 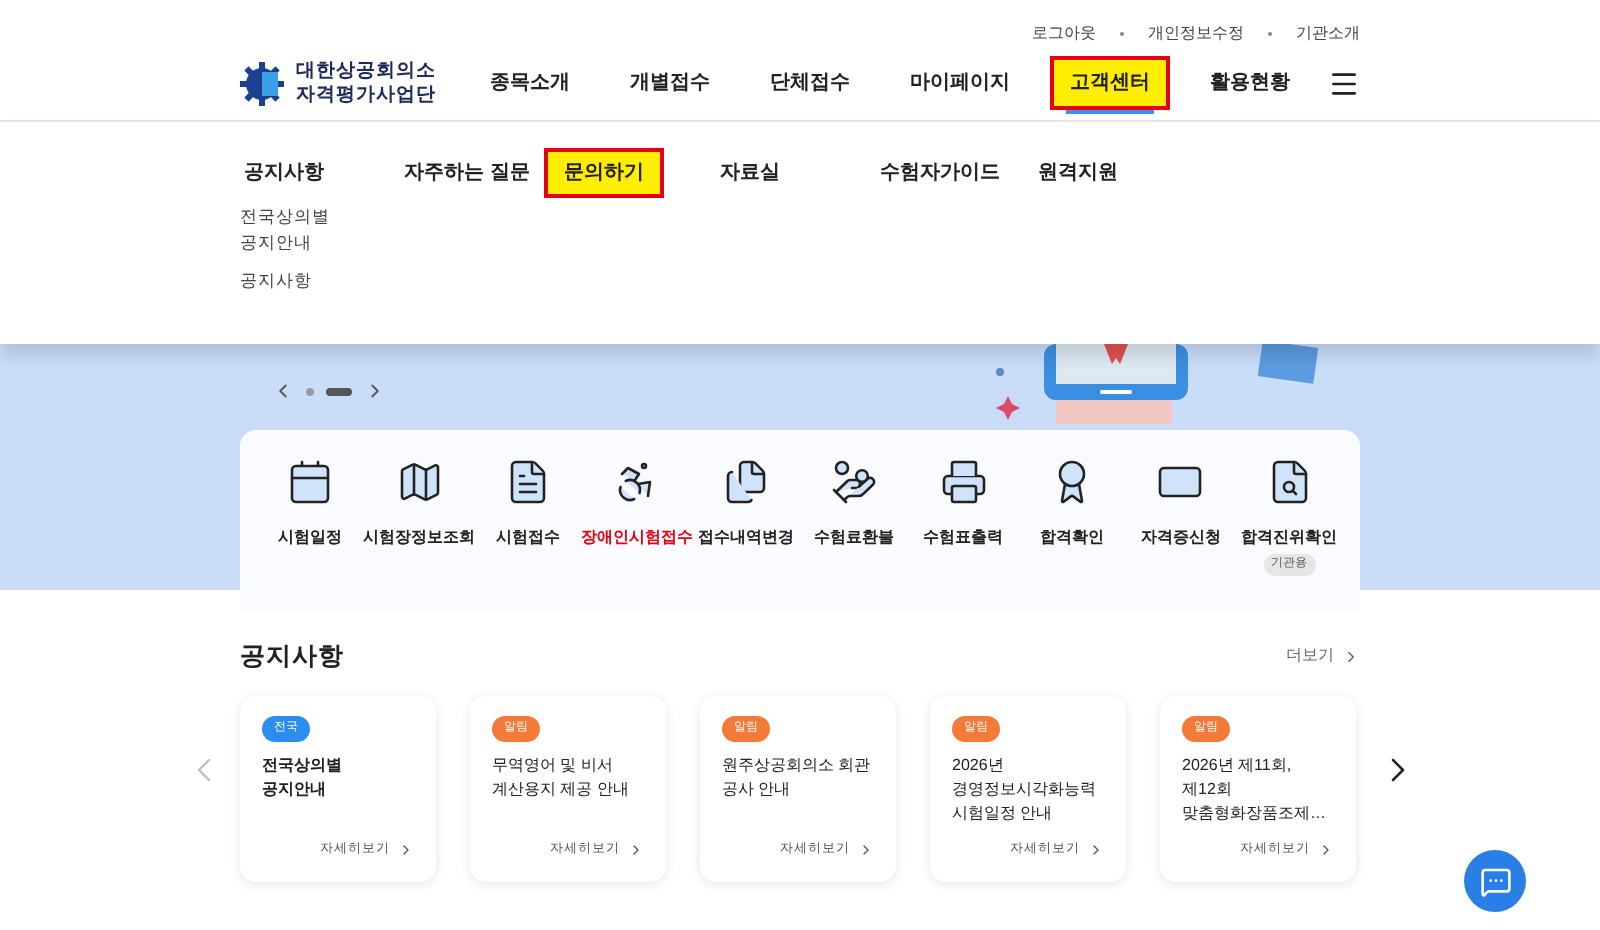 I want to click on chat-button, so click(x=1495, y=881).